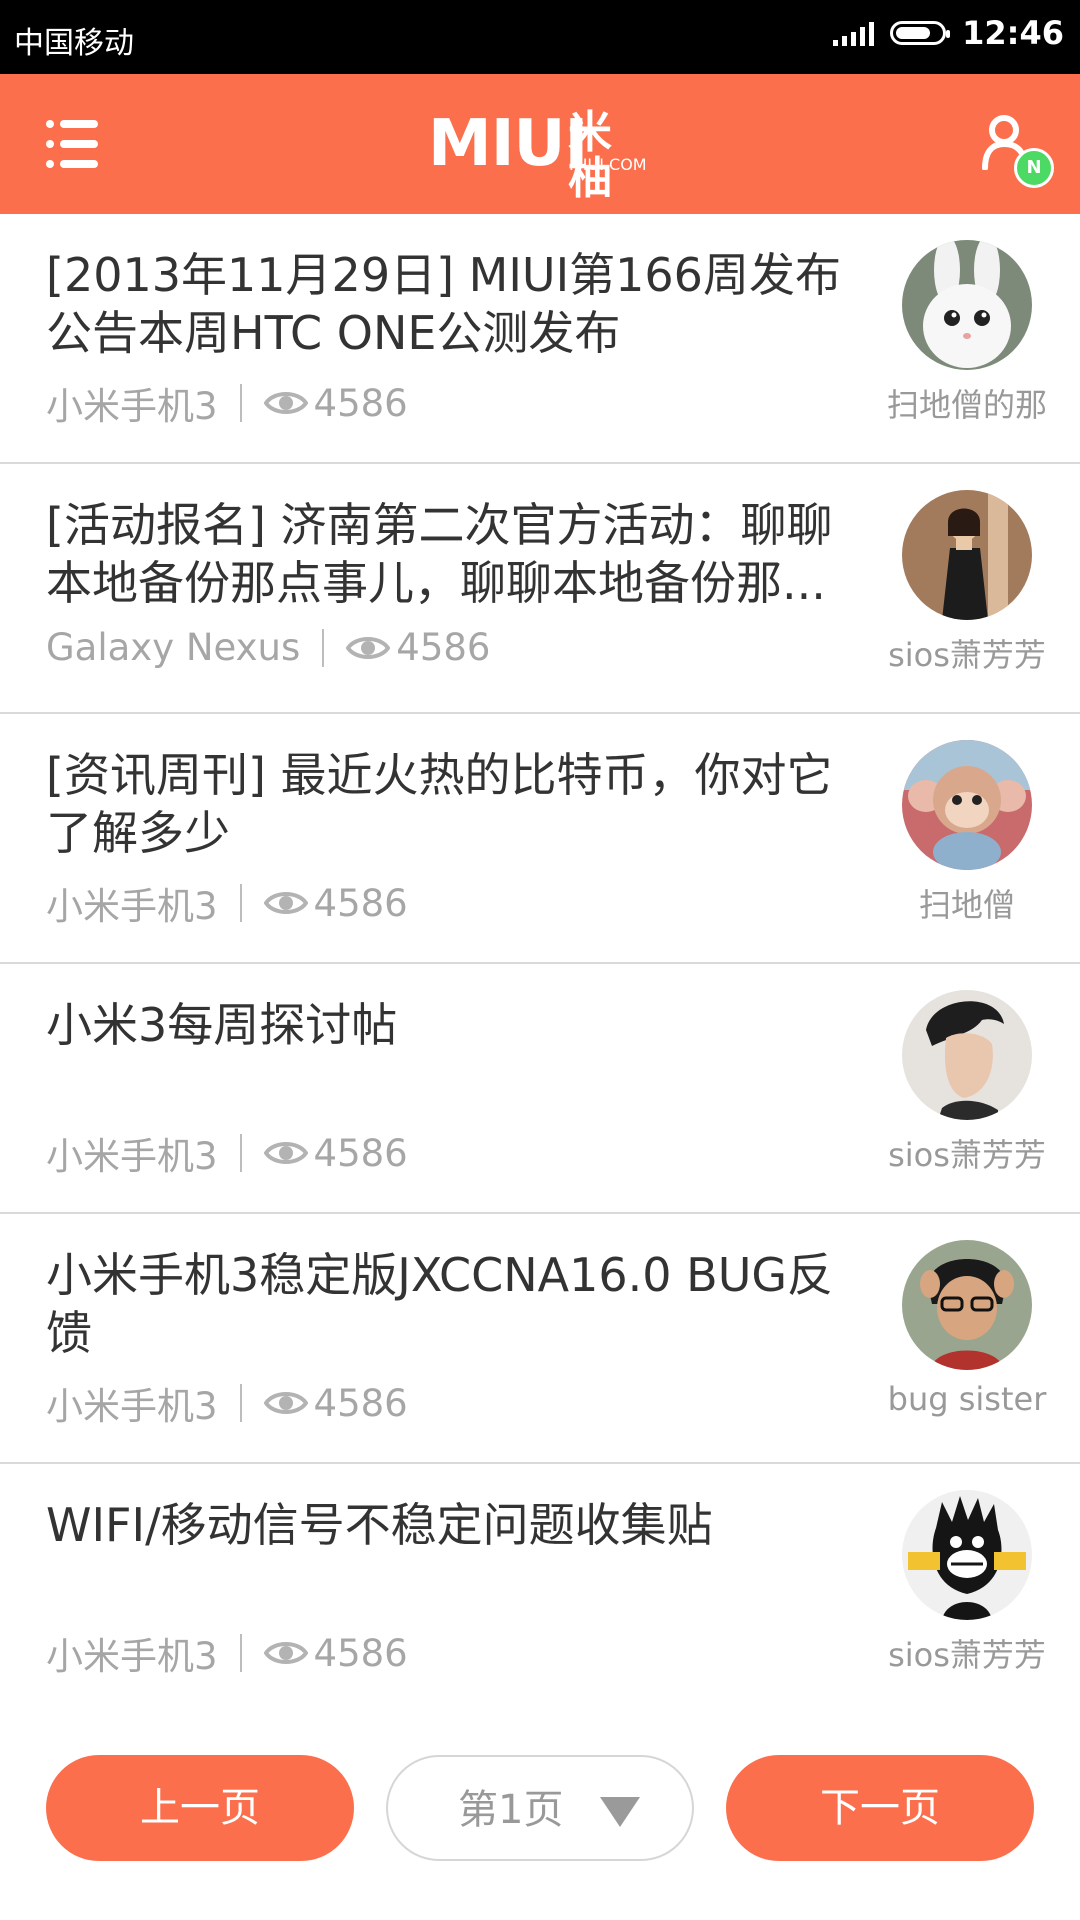  I want to click on page-select: 第1页, so click(540, 1808).